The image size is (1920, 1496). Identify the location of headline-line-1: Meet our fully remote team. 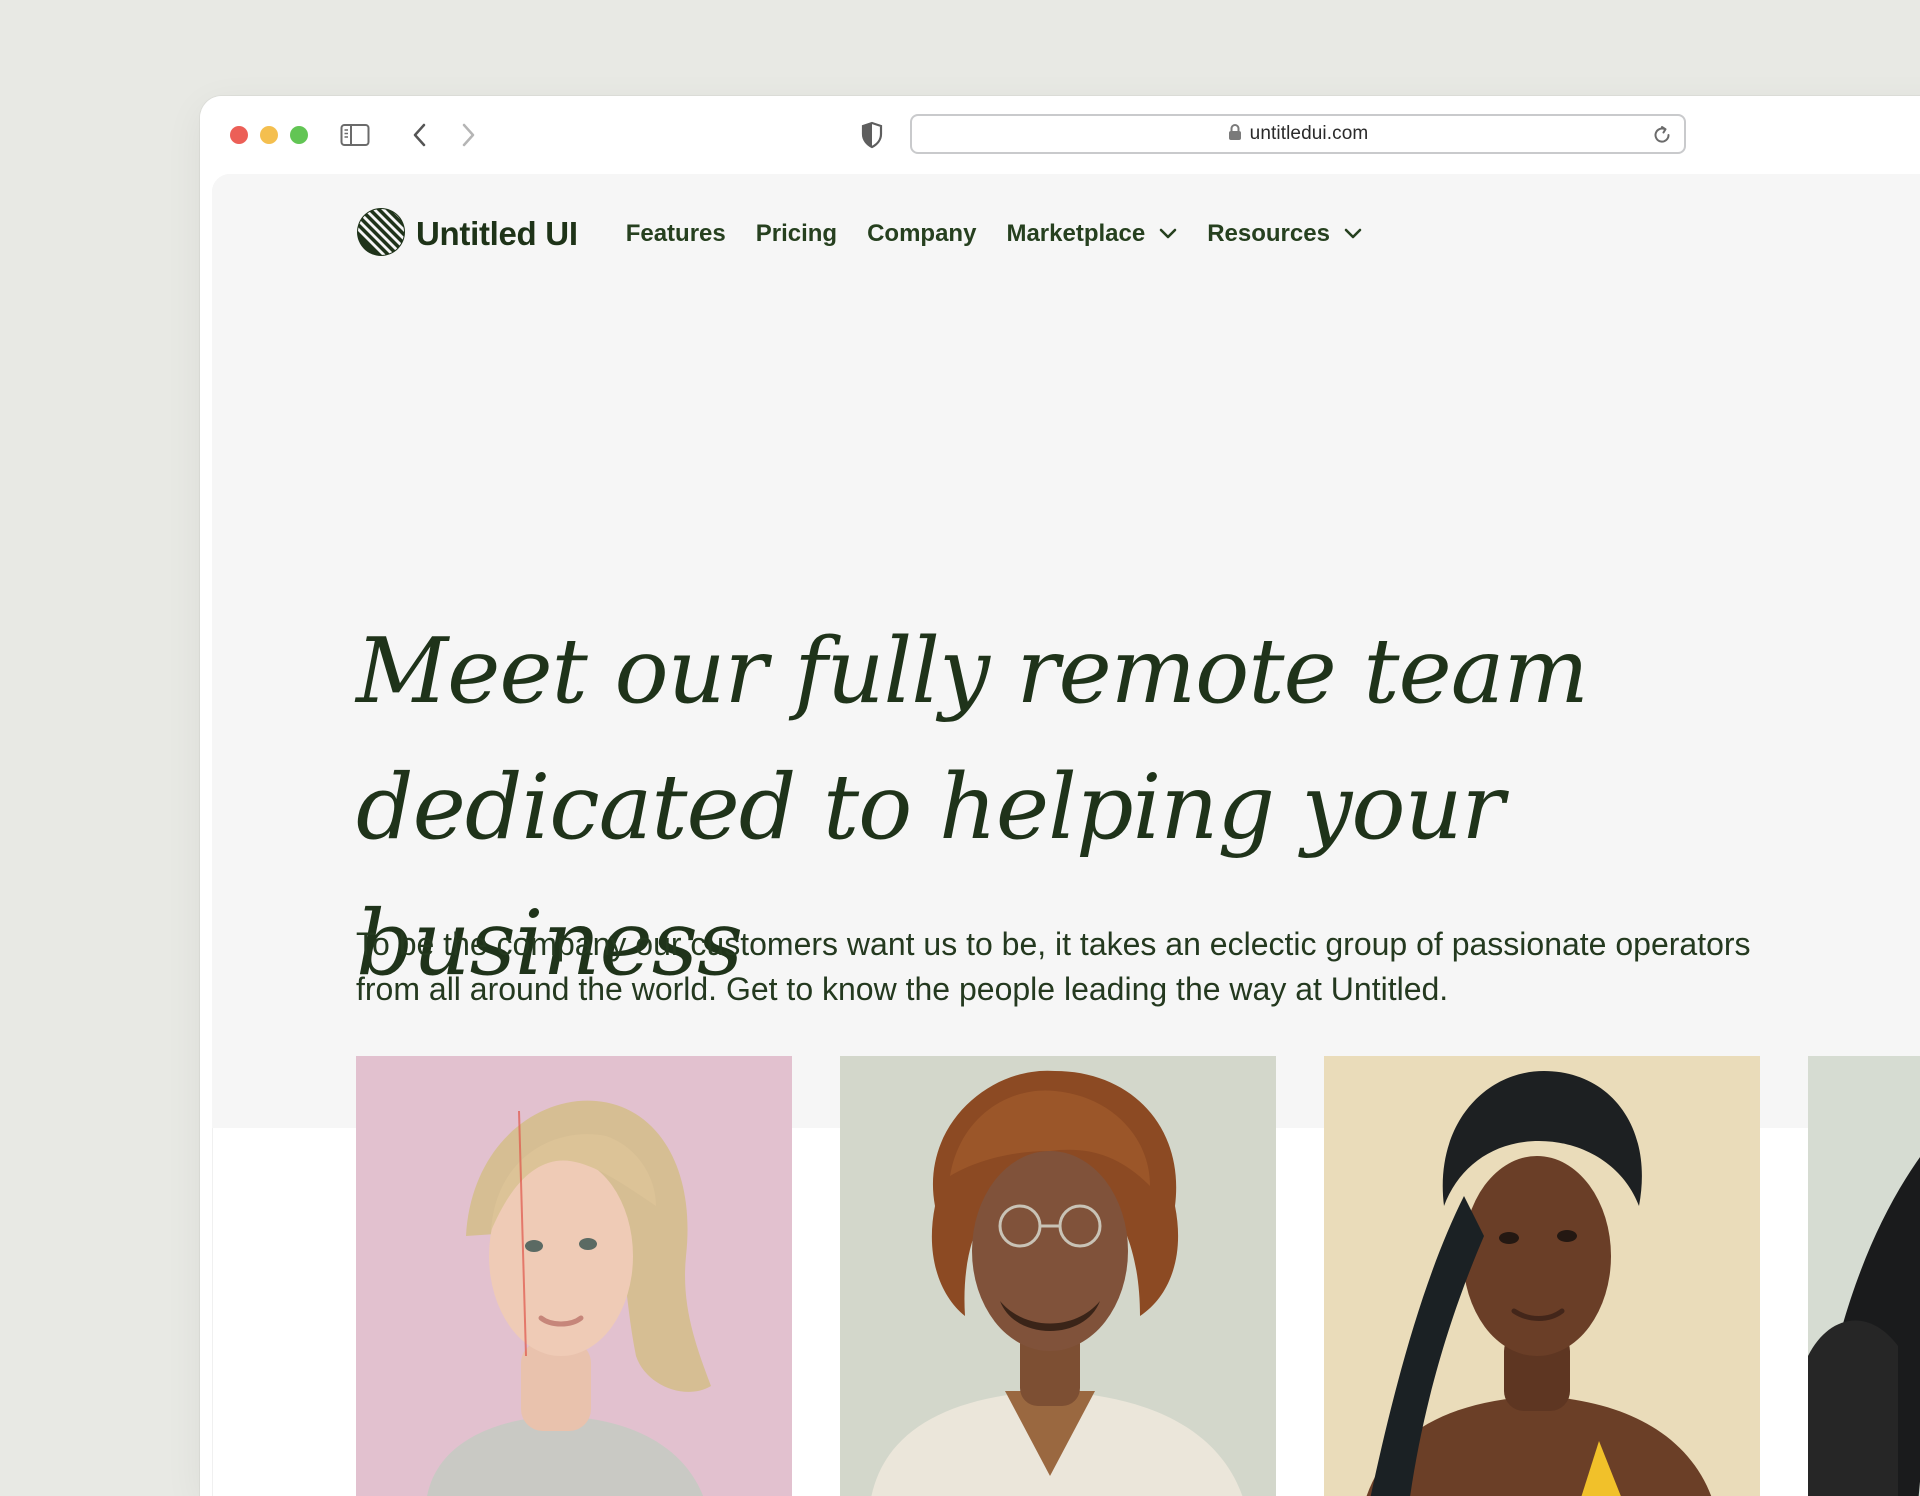
(972, 671).